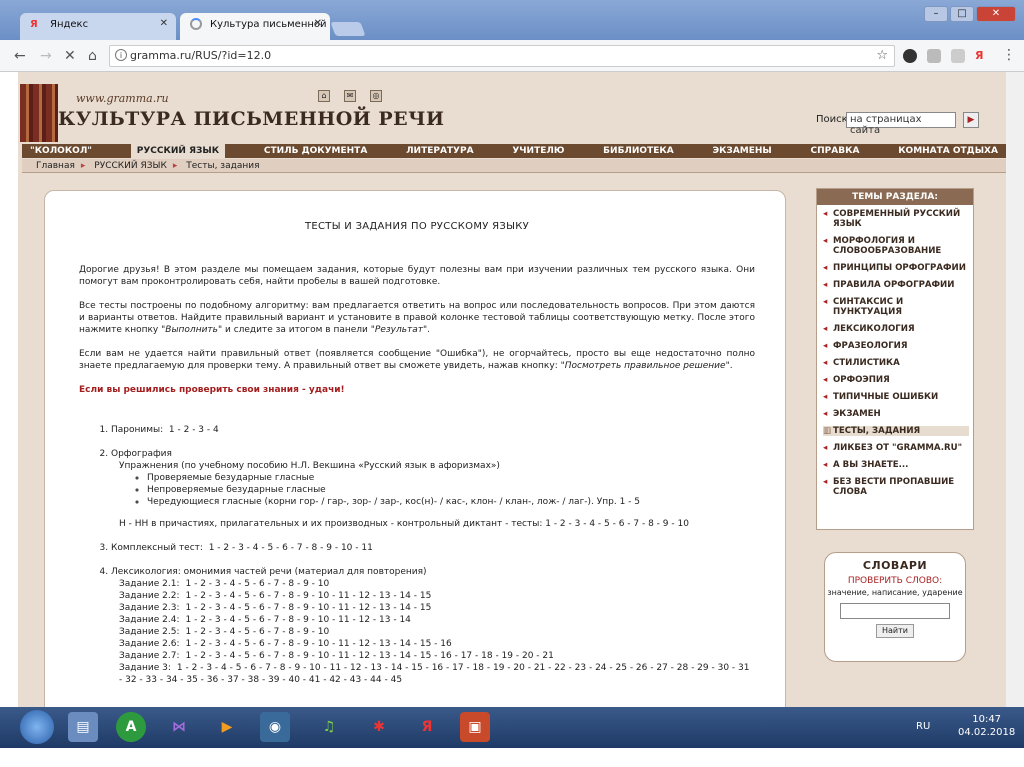 This screenshot has width=1024, height=767. What do you see at coordinates (130, 166) in the screenshot?
I see `breadcrumb-russian: РУССКИЙ ЯЗЫК` at bounding box center [130, 166].